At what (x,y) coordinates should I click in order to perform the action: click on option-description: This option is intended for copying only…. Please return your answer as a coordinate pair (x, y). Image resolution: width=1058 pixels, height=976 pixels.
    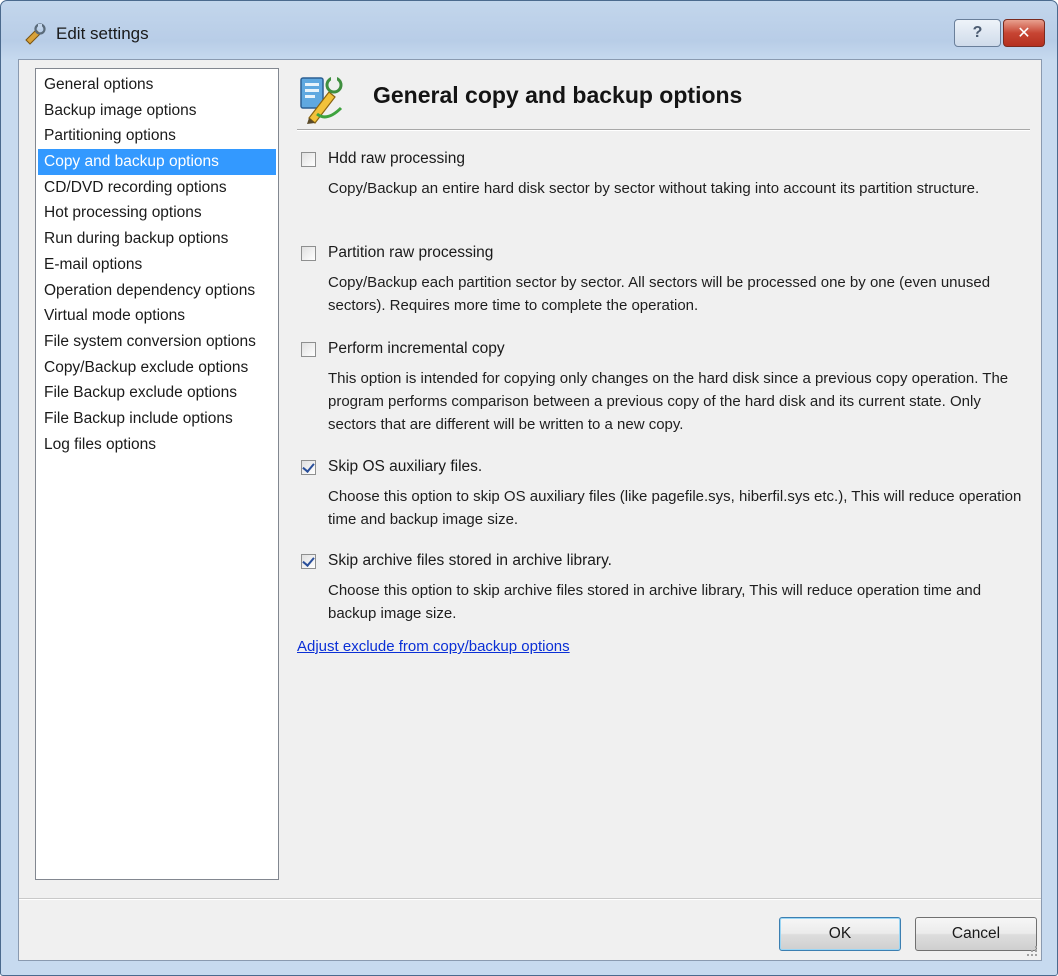
    Looking at the image, I should click on (668, 401).